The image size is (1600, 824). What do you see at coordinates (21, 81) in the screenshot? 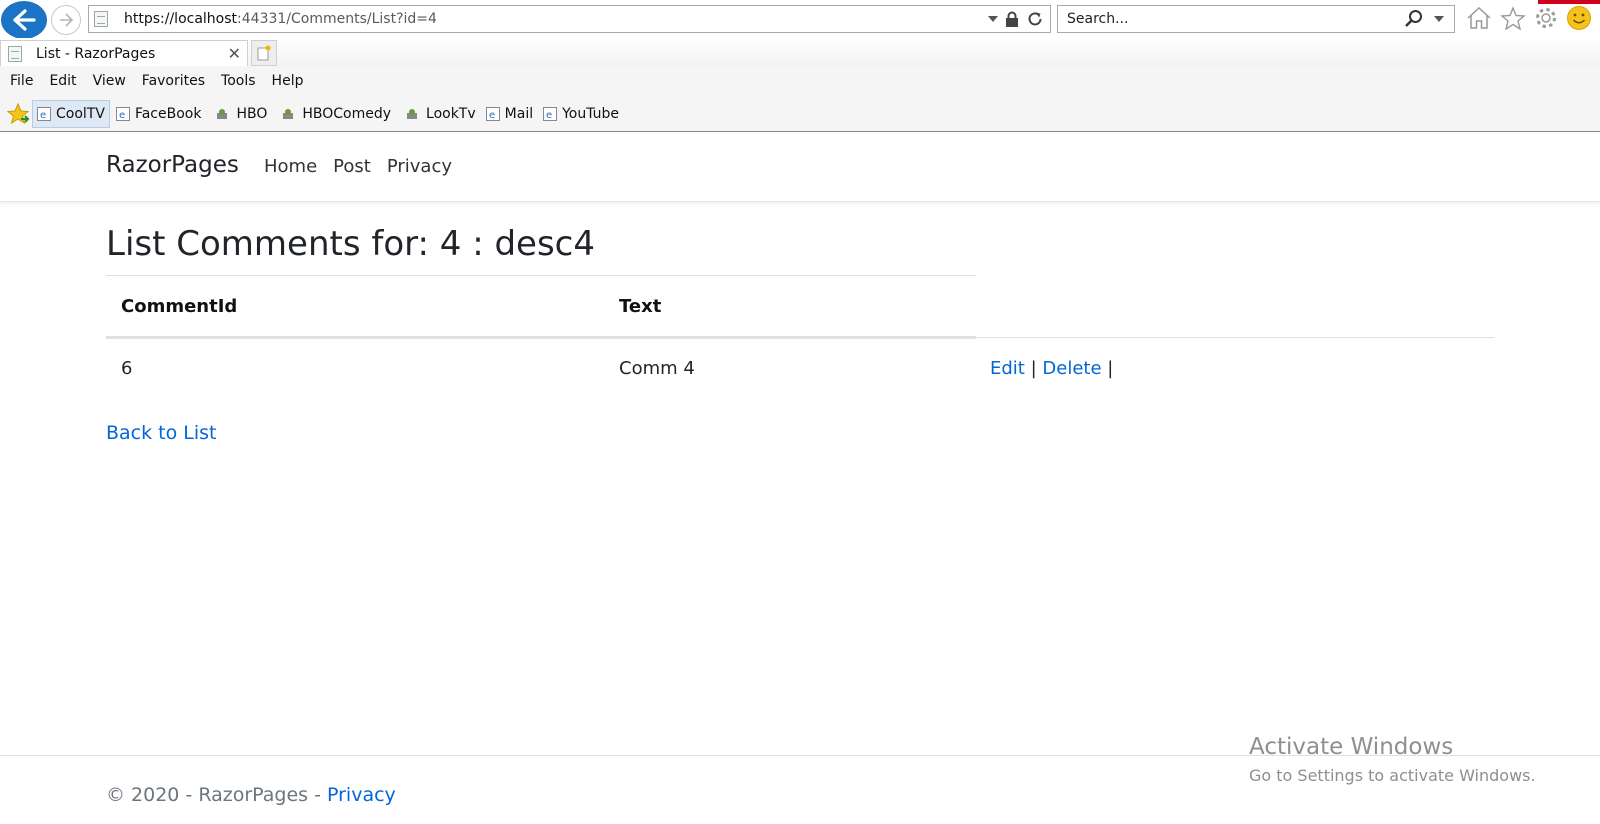
I see `menu-file: File` at bounding box center [21, 81].